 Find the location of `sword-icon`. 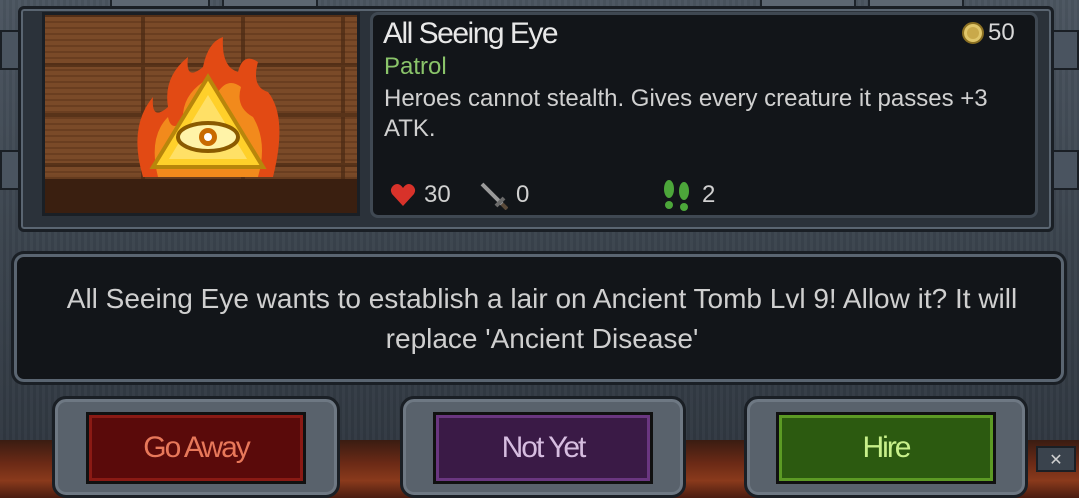

sword-icon is located at coordinates (494, 196).